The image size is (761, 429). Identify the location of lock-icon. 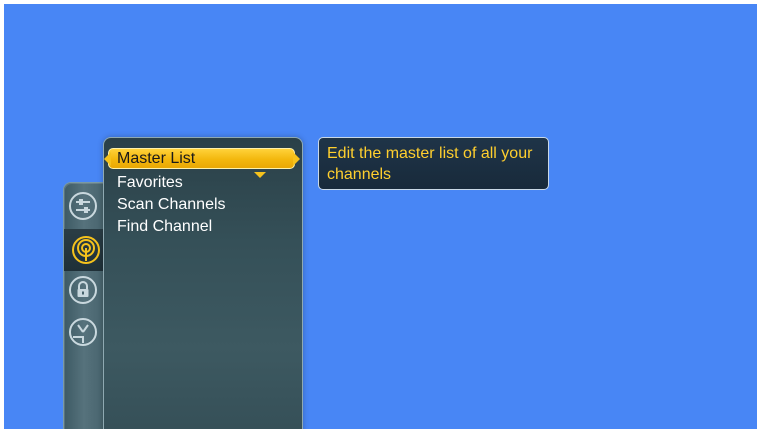
(83, 290).